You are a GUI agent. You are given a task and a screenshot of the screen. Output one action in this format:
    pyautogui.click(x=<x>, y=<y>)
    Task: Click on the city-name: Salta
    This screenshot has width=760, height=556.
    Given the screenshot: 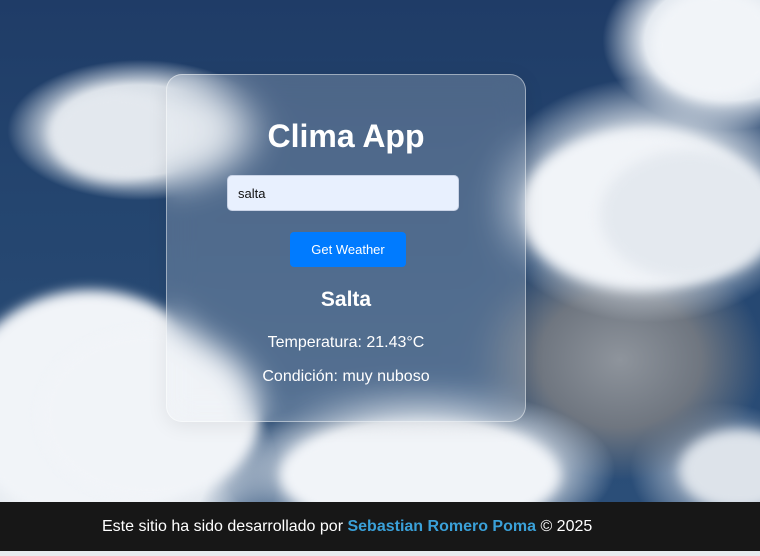 What is the action you would take?
    pyautogui.click(x=346, y=299)
    